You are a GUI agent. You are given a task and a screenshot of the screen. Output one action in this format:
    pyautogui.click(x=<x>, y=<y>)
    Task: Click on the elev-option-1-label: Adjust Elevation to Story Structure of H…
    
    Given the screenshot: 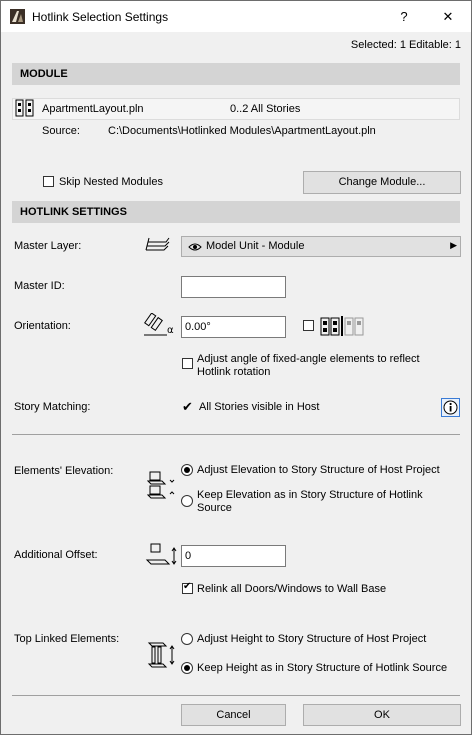 What is the action you would take?
    pyautogui.click(x=318, y=470)
    